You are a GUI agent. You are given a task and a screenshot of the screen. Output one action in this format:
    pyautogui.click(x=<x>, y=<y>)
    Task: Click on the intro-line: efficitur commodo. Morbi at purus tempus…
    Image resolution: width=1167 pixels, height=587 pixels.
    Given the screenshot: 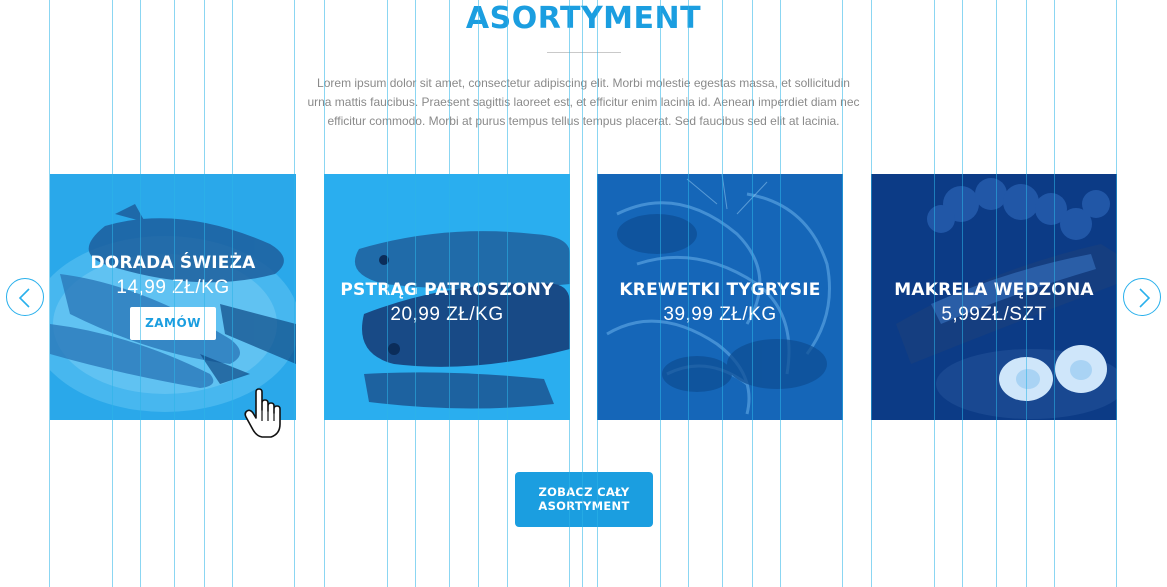 What is the action you would take?
    pyautogui.click(x=583, y=121)
    